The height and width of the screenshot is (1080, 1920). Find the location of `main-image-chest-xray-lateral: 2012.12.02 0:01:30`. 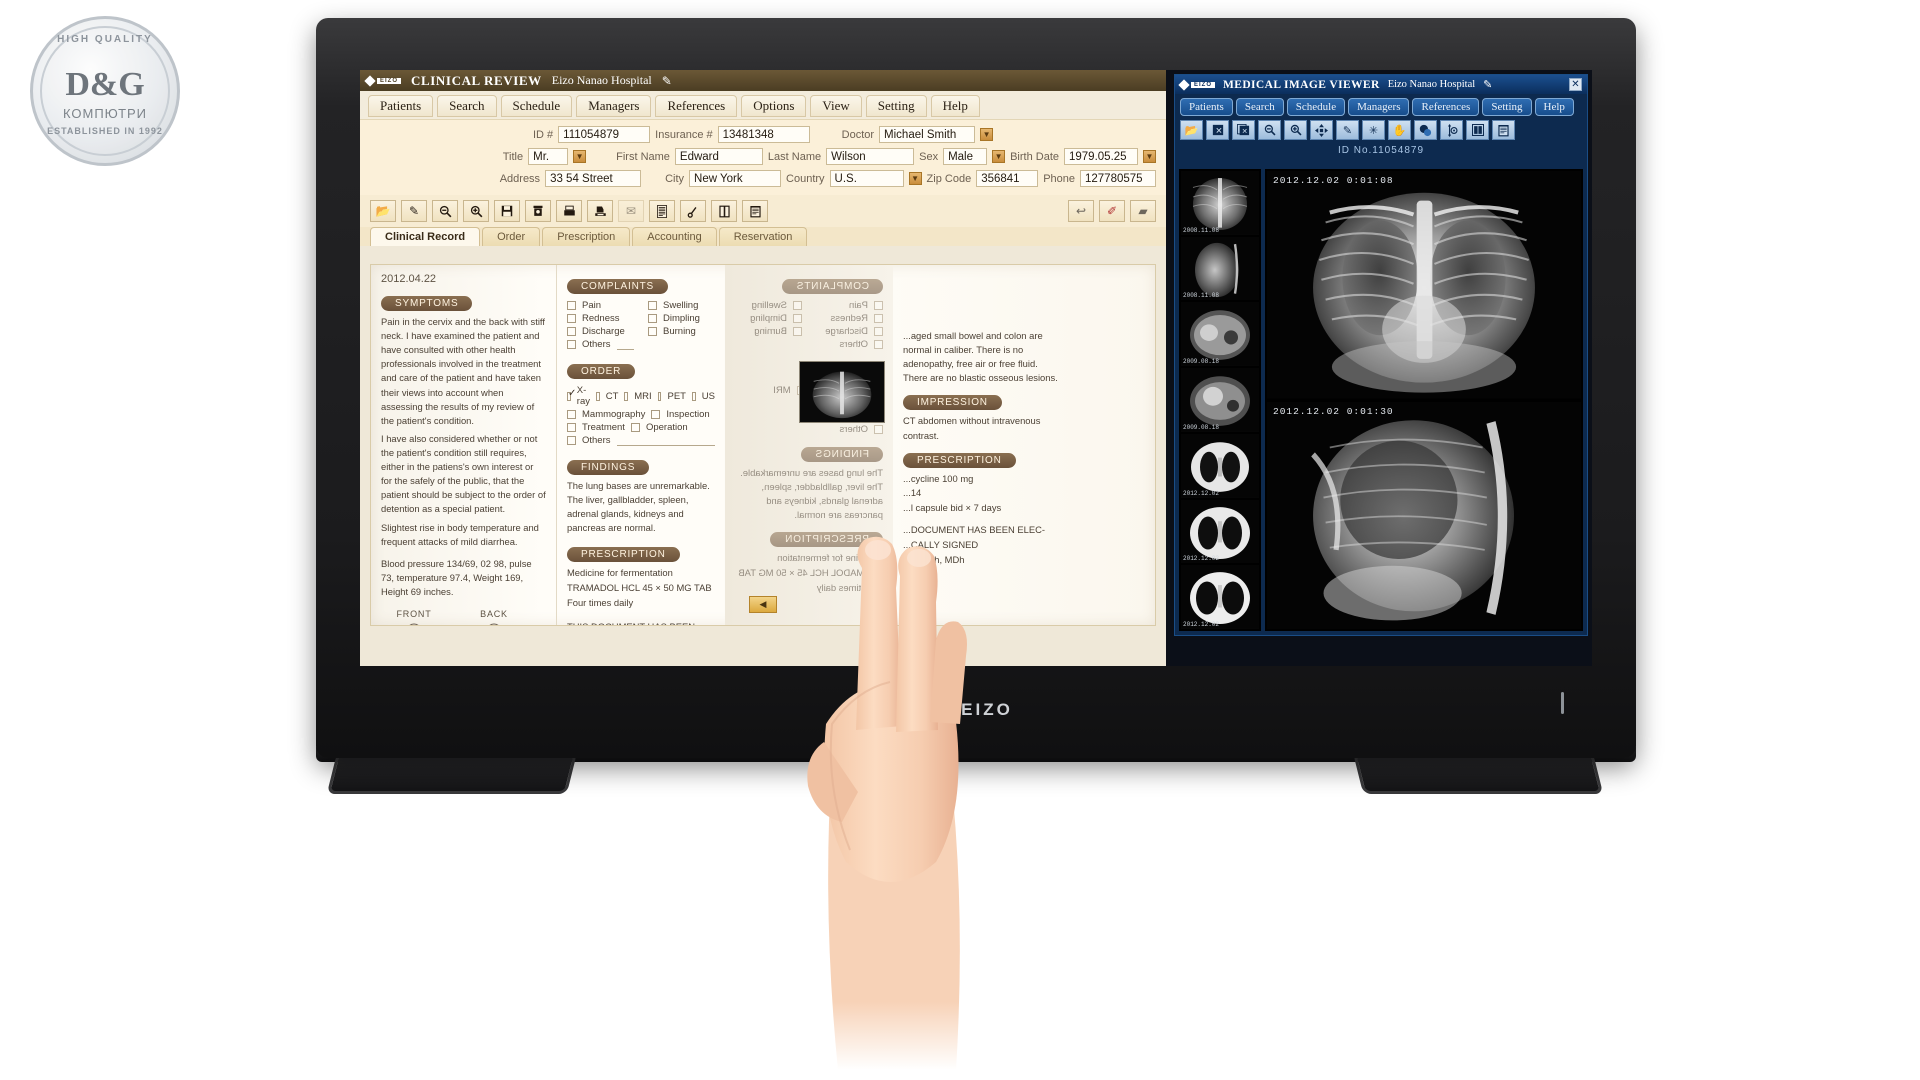

main-image-chest-xray-lateral: 2012.12.02 0:01:30 is located at coordinates (1424, 515).